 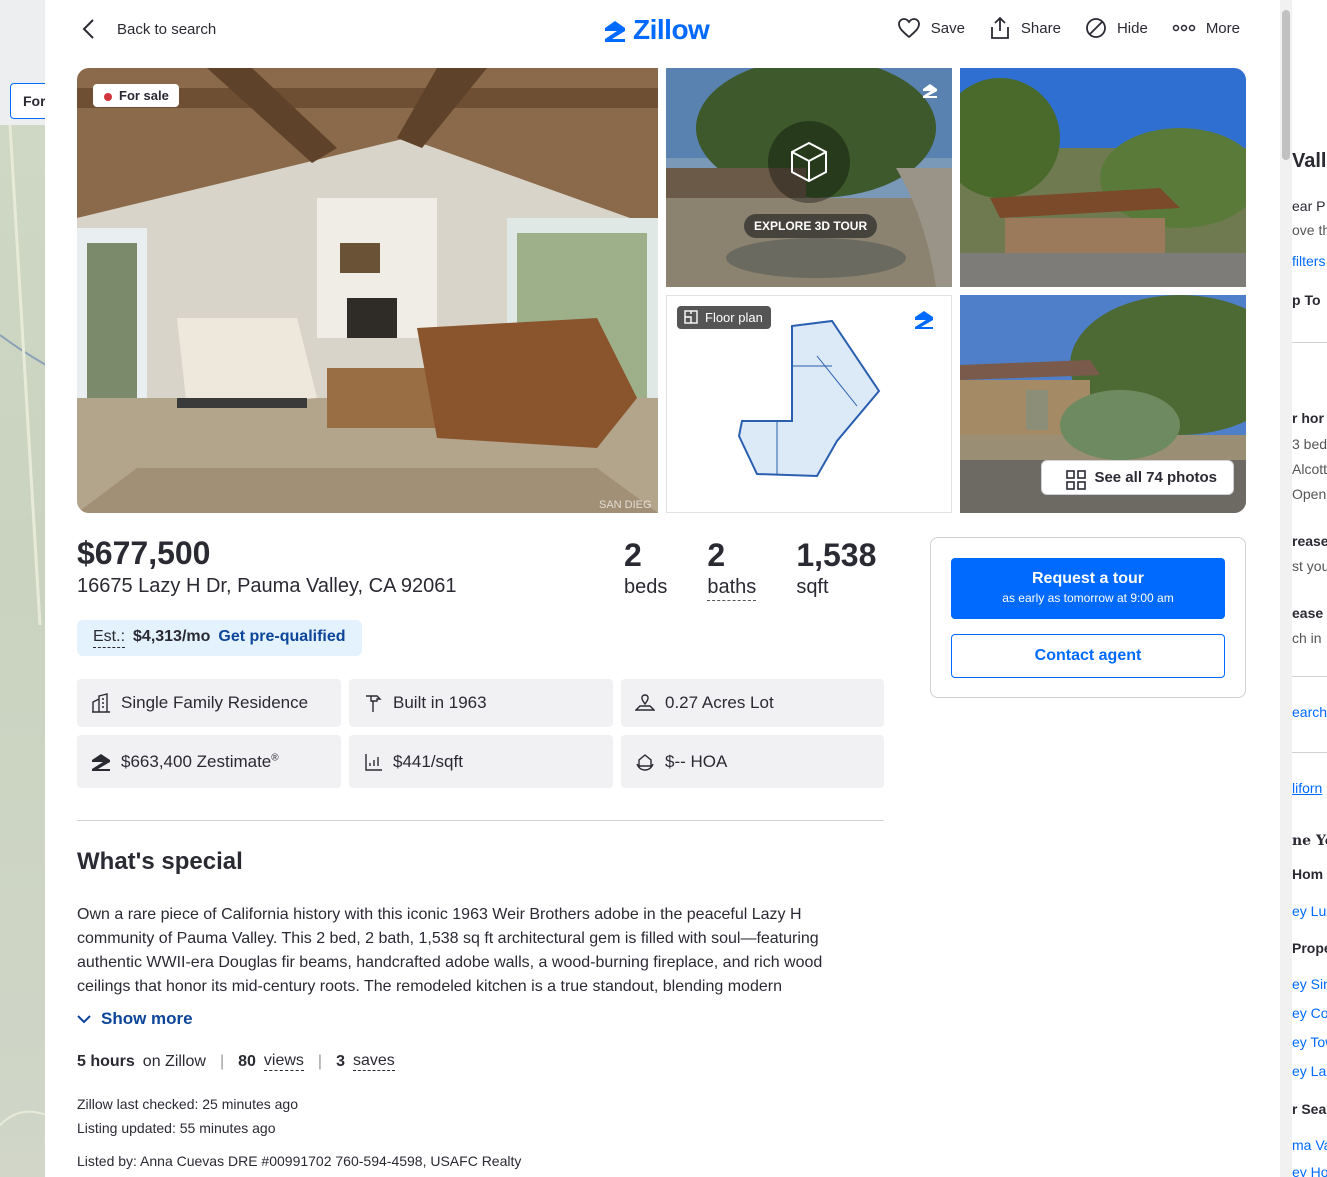 I want to click on bg-link: filters, so click(x=1308, y=261).